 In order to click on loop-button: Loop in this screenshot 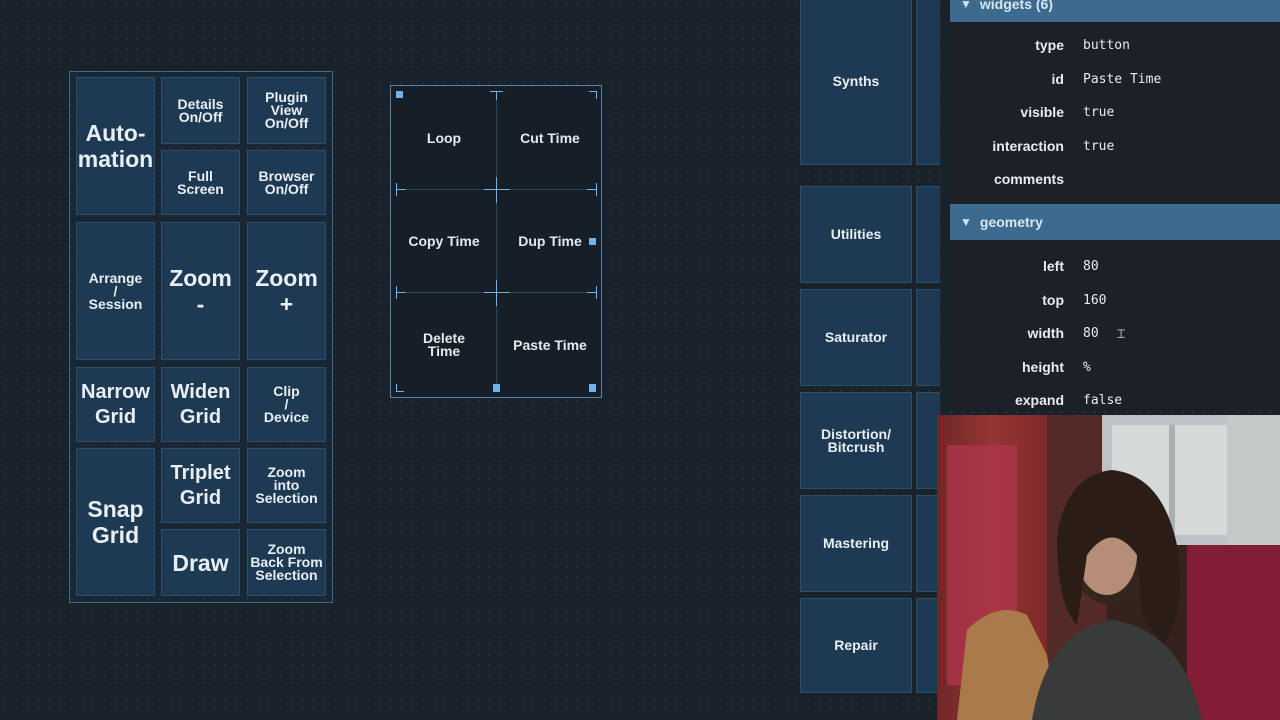, I will do `click(444, 138)`.